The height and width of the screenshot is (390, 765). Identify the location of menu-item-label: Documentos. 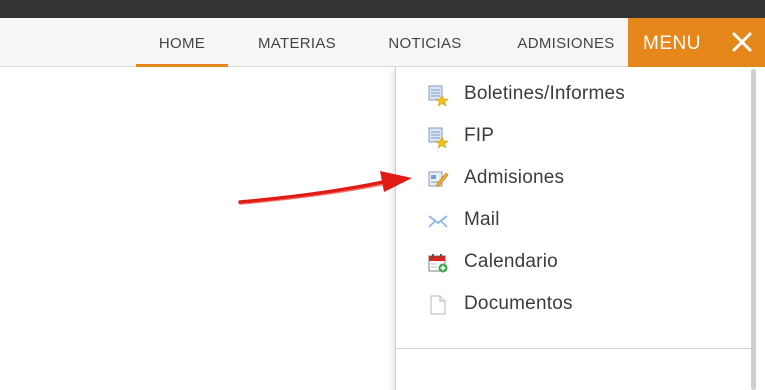
(518, 303).